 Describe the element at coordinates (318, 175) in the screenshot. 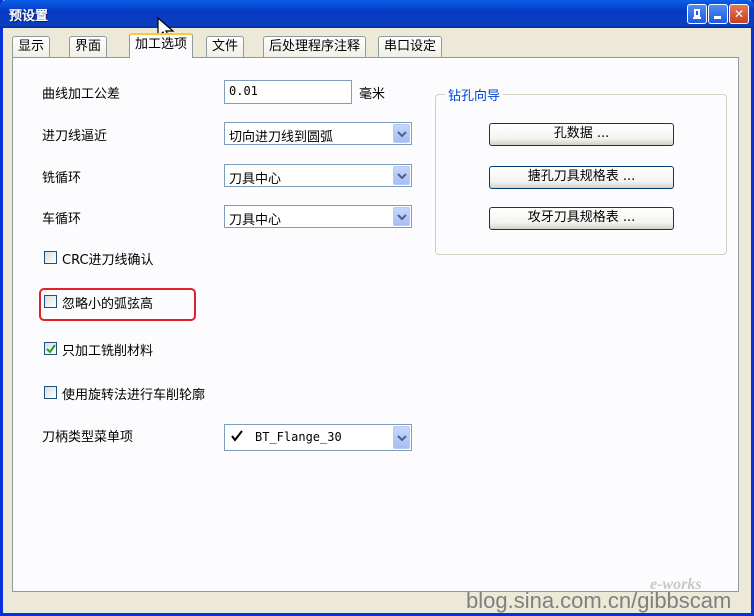

I see `mill-cycle-select: 刀具中心` at that location.